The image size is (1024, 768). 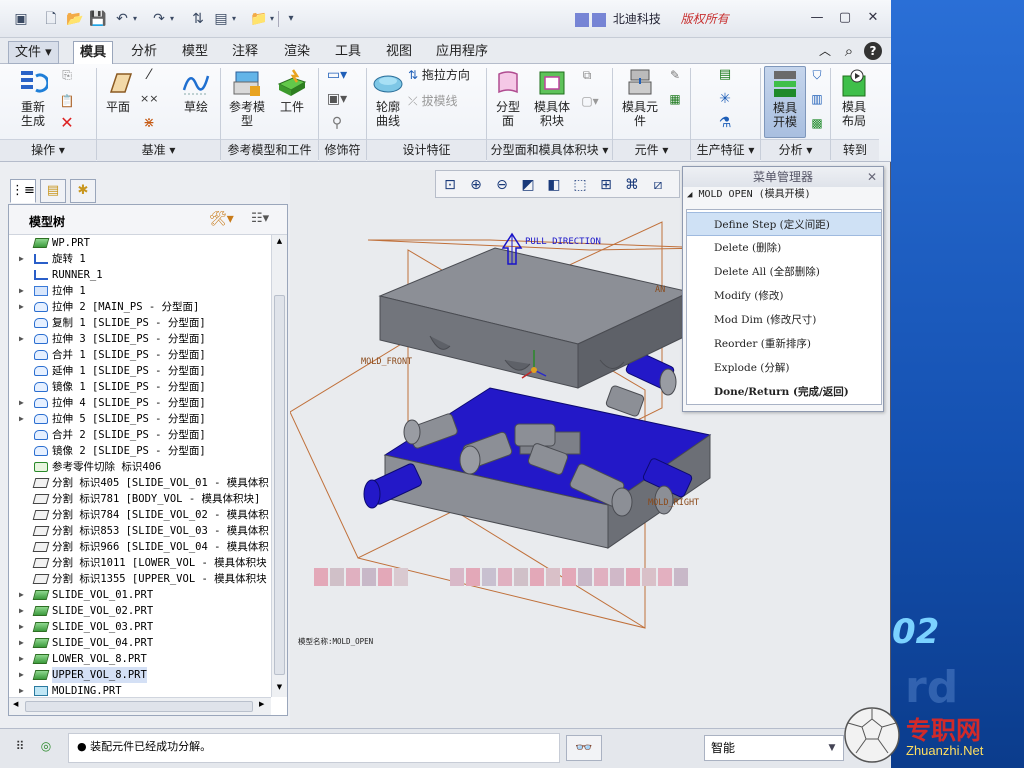 What do you see at coordinates (640, 98) in the screenshot?
I see `mold-component-button: 模具元件` at bounding box center [640, 98].